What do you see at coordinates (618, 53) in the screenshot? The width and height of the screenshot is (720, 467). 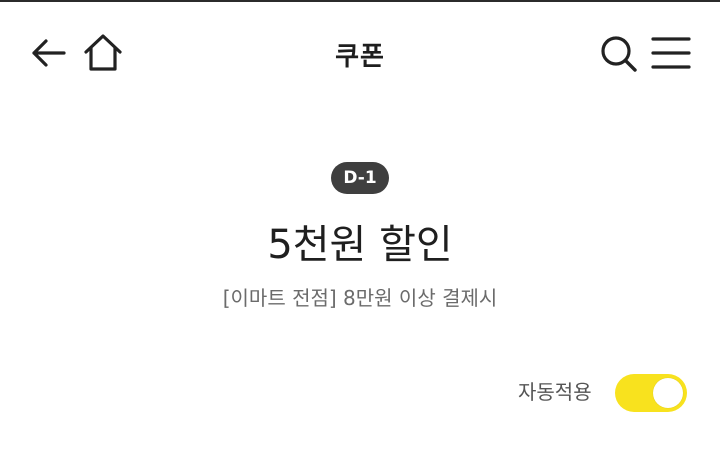 I see `search-icon` at bounding box center [618, 53].